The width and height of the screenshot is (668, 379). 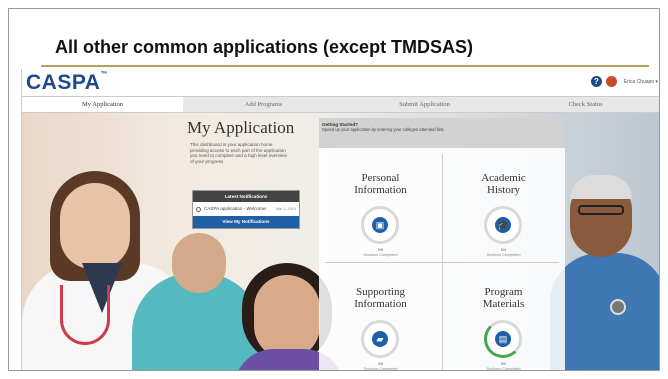 What do you see at coordinates (263, 104) in the screenshot?
I see `tab-add-programs: Add Programs` at bounding box center [263, 104].